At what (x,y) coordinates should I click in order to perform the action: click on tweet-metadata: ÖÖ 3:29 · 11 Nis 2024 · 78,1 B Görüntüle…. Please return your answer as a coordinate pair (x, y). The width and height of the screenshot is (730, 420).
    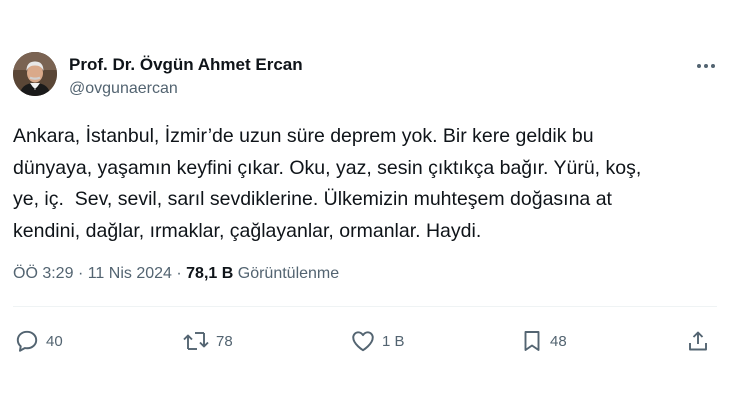
    Looking at the image, I should click on (176, 274).